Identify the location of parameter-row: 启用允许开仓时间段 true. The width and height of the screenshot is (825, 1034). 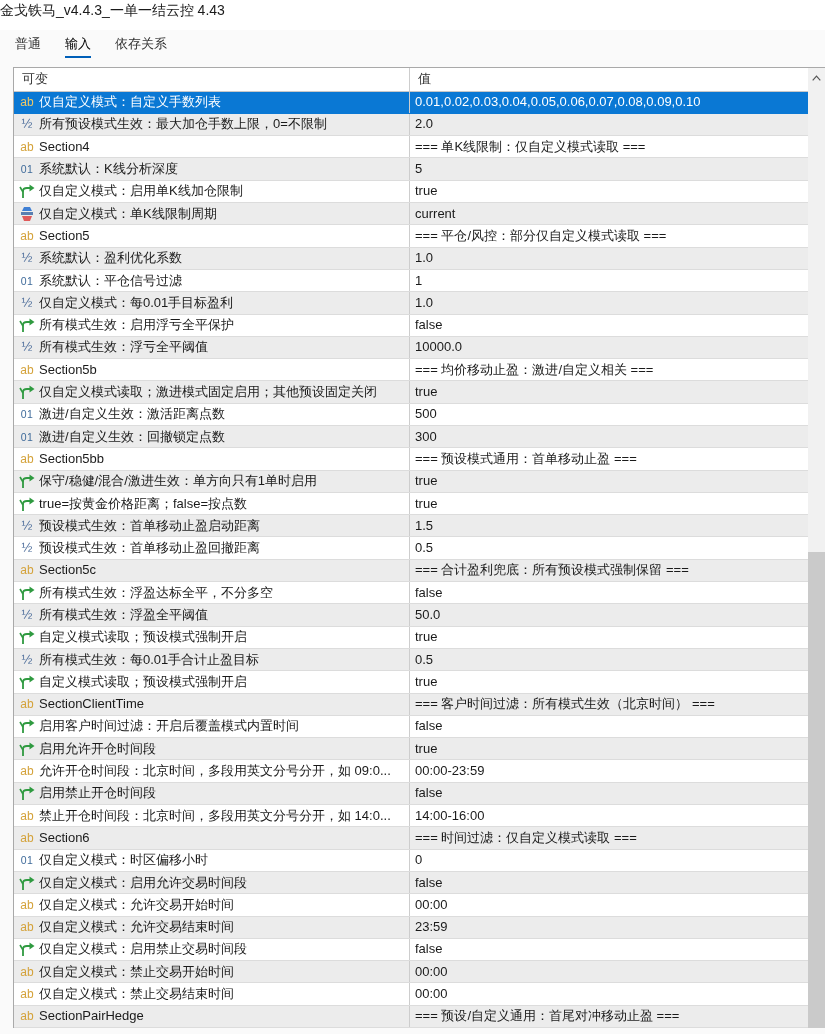
(411, 749).